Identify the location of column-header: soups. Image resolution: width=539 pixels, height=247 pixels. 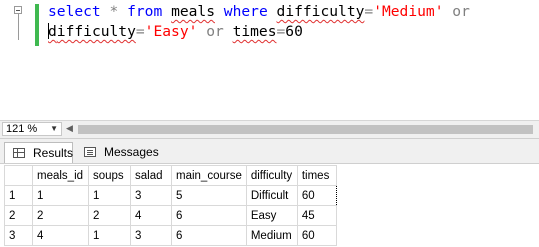
(109, 175).